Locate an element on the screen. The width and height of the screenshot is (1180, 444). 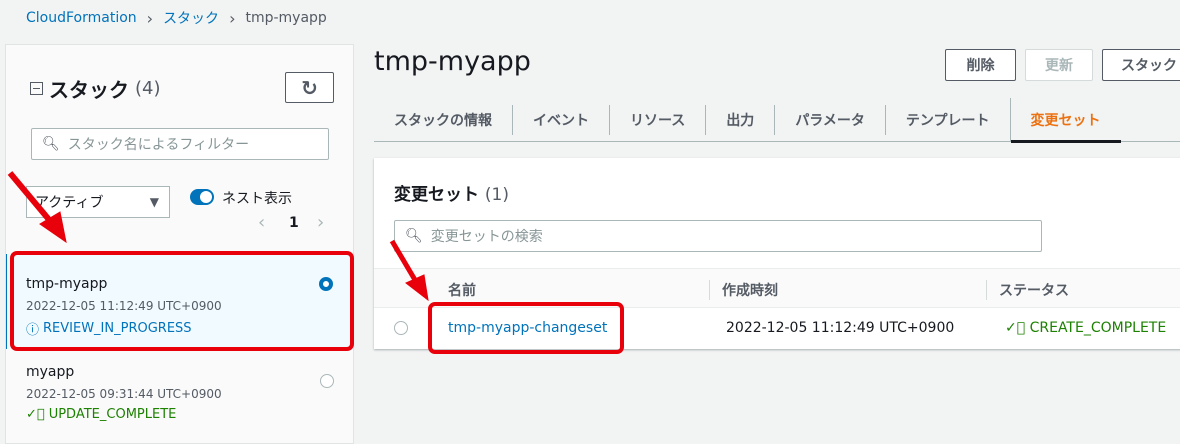
arrow-icon is located at coordinates (405, 263).